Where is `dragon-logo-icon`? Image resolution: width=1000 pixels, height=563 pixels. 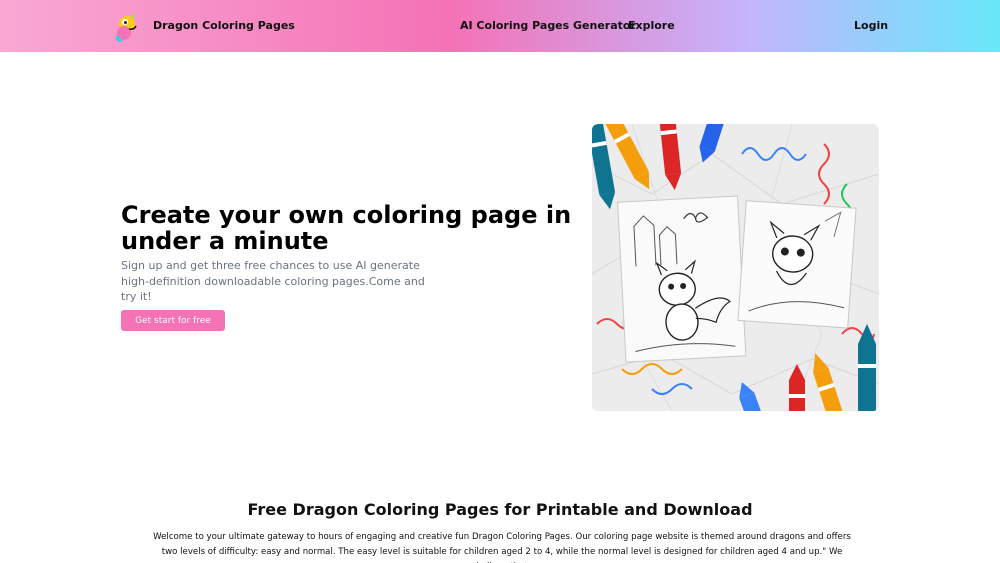 dragon-logo-icon is located at coordinates (127, 27).